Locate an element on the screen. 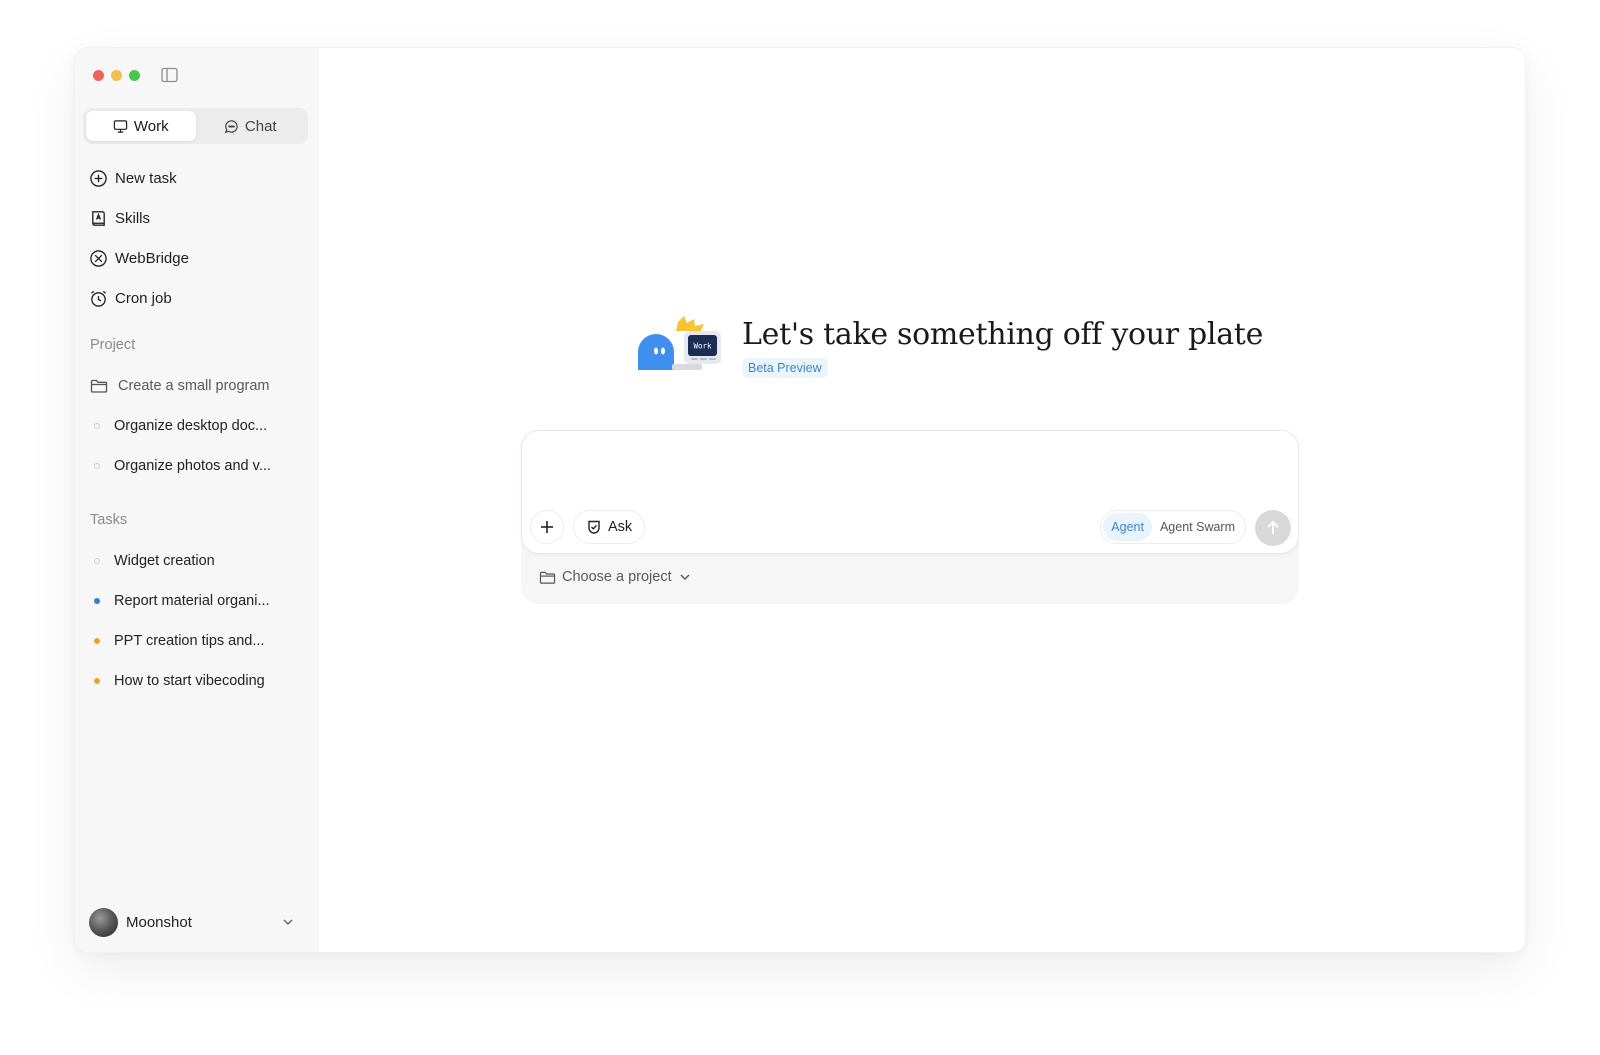 This screenshot has height=1055, width=1600. list-item: How to start vibecoding is located at coordinates (200, 681).